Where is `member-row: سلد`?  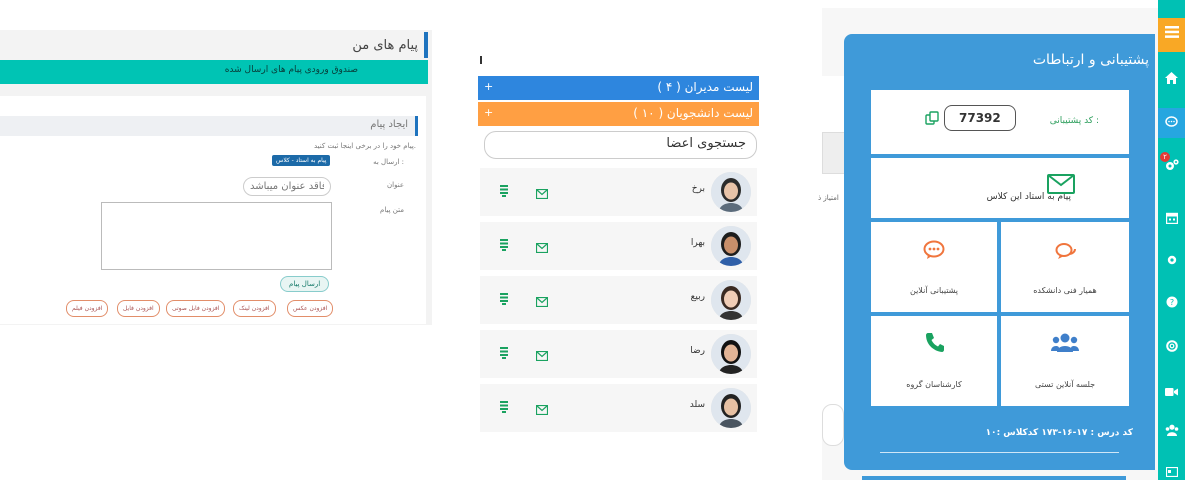 member-row: سلد is located at coordinates (618, 410).